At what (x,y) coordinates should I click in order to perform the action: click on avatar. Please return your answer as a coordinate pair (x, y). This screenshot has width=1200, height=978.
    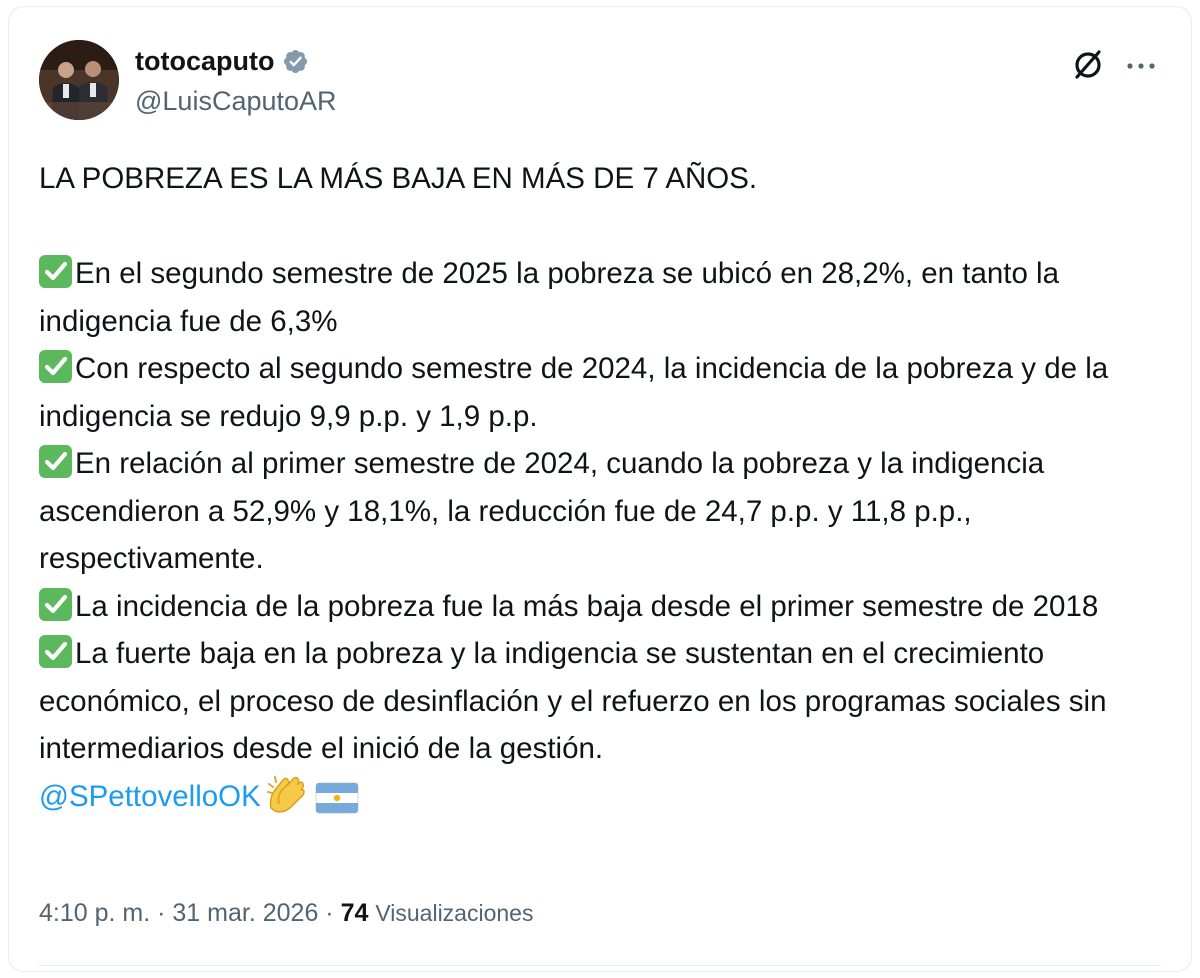
    Looking at the image, I should click on (79, 80).